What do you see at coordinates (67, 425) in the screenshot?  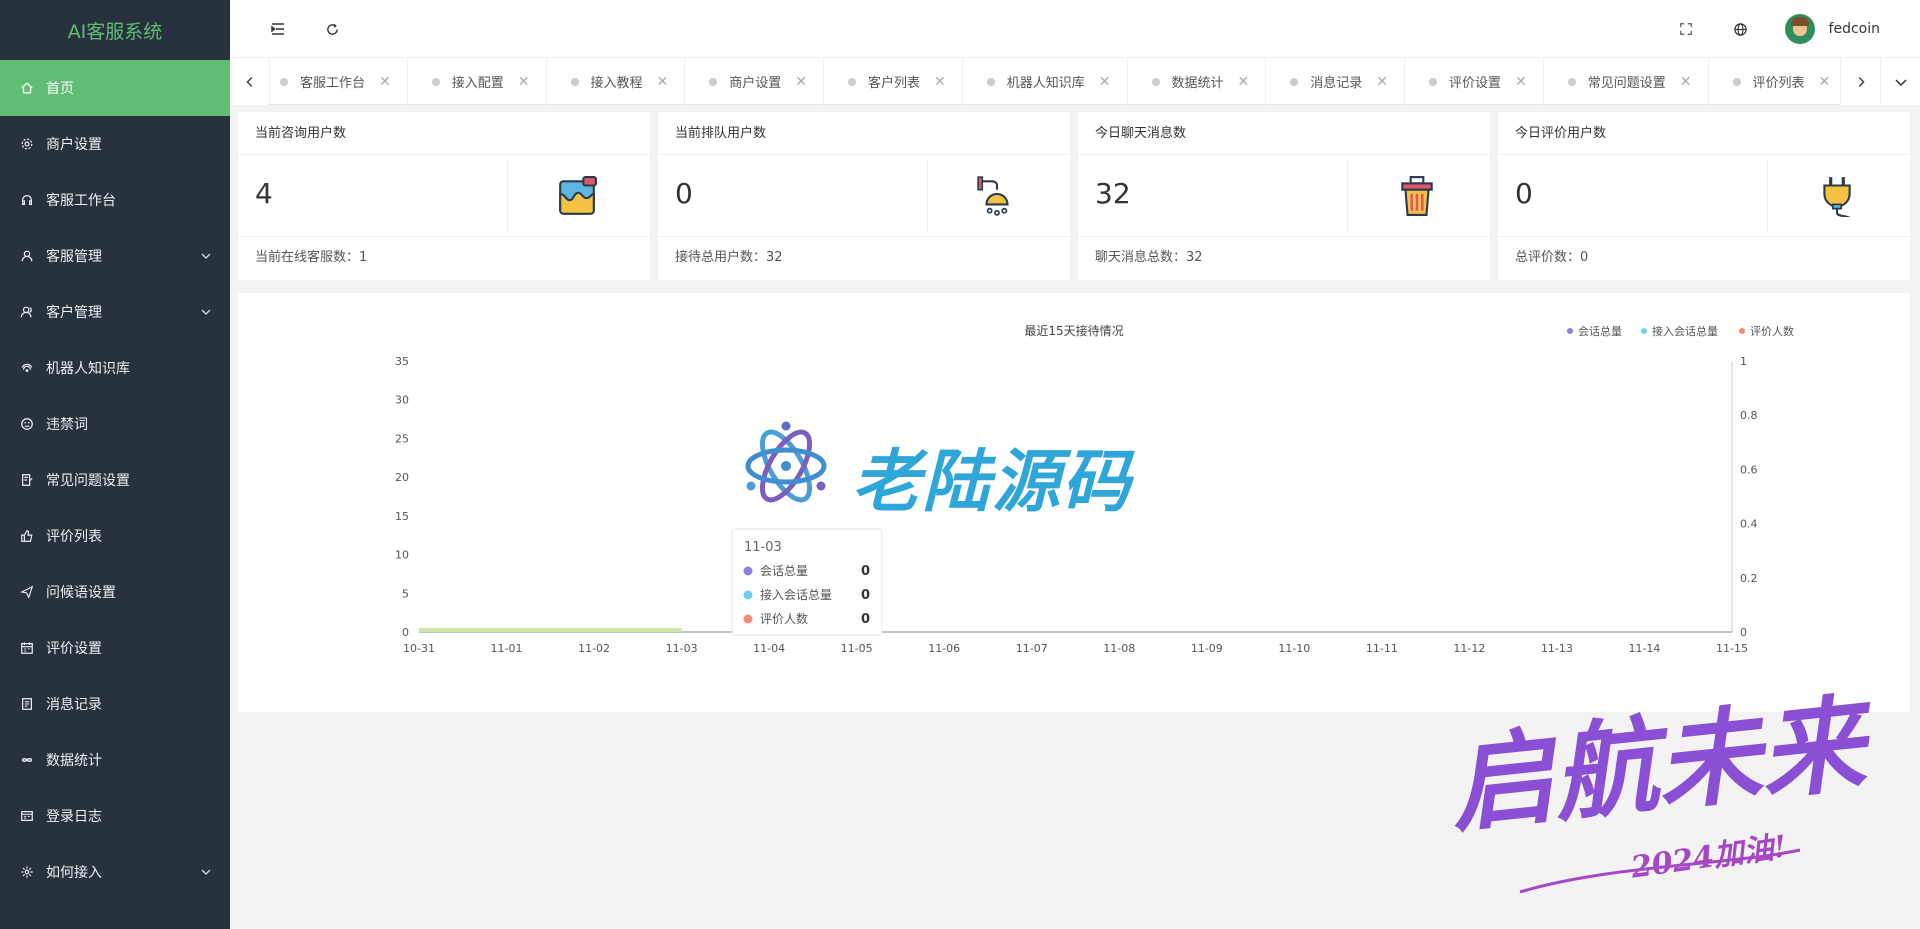 I see `sidebar-item-label: 违禁词` at bounding box center [67, 425].